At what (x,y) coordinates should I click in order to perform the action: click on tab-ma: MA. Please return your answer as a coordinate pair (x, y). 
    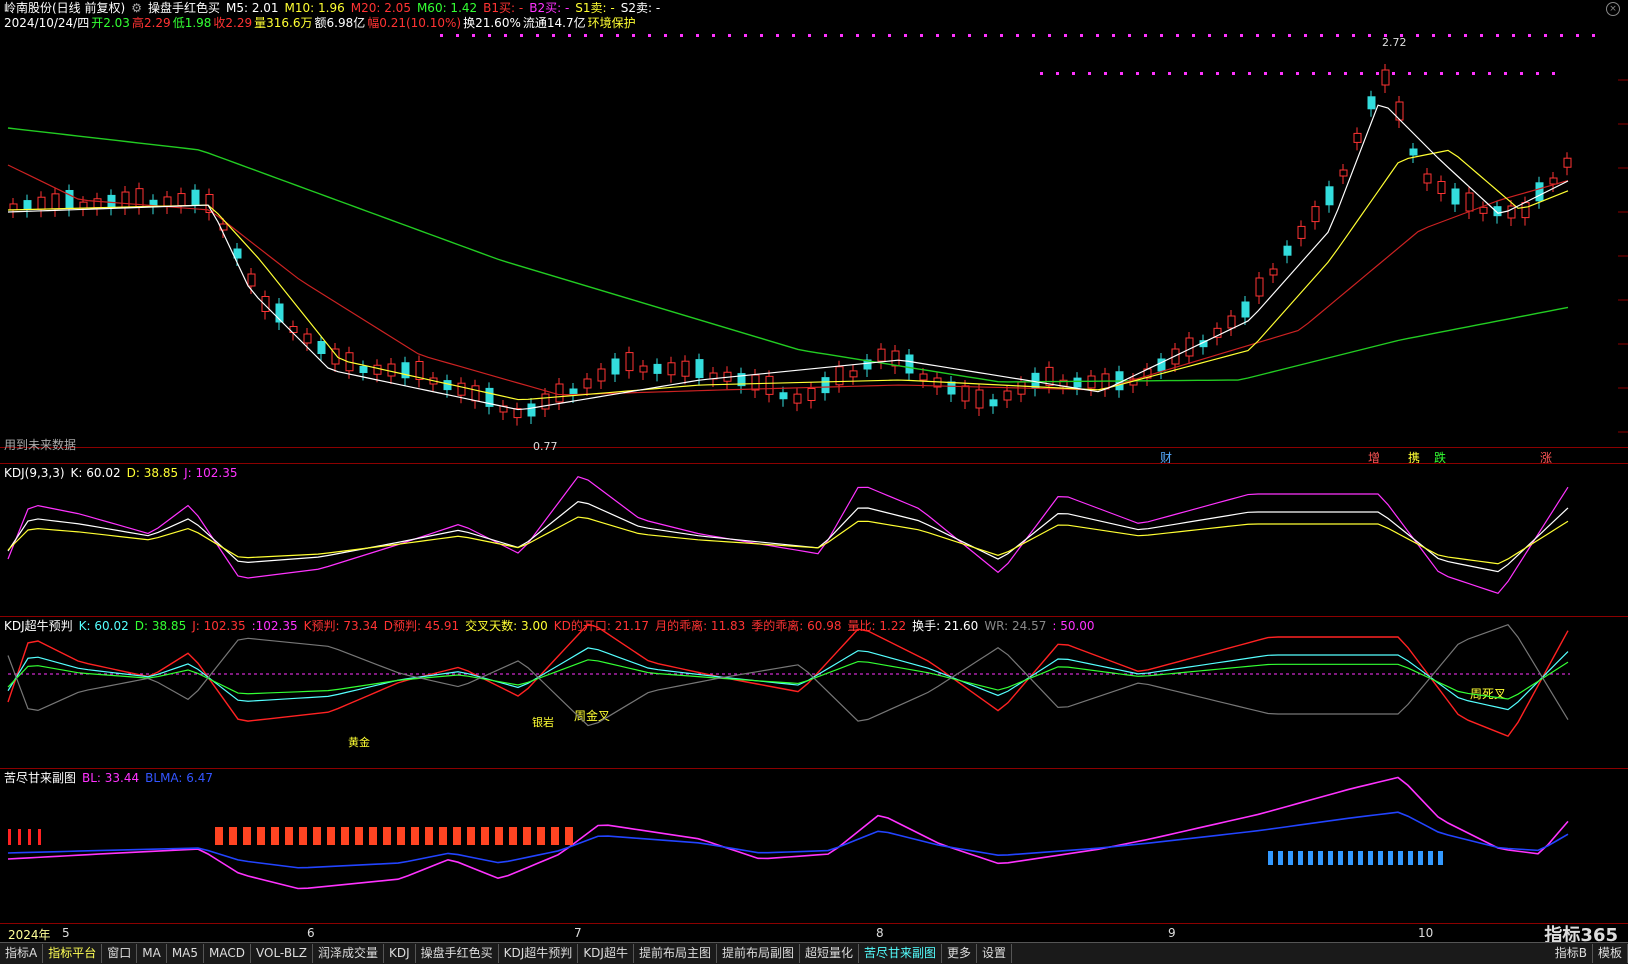
    Looking at the image, I should click on (152, 953).